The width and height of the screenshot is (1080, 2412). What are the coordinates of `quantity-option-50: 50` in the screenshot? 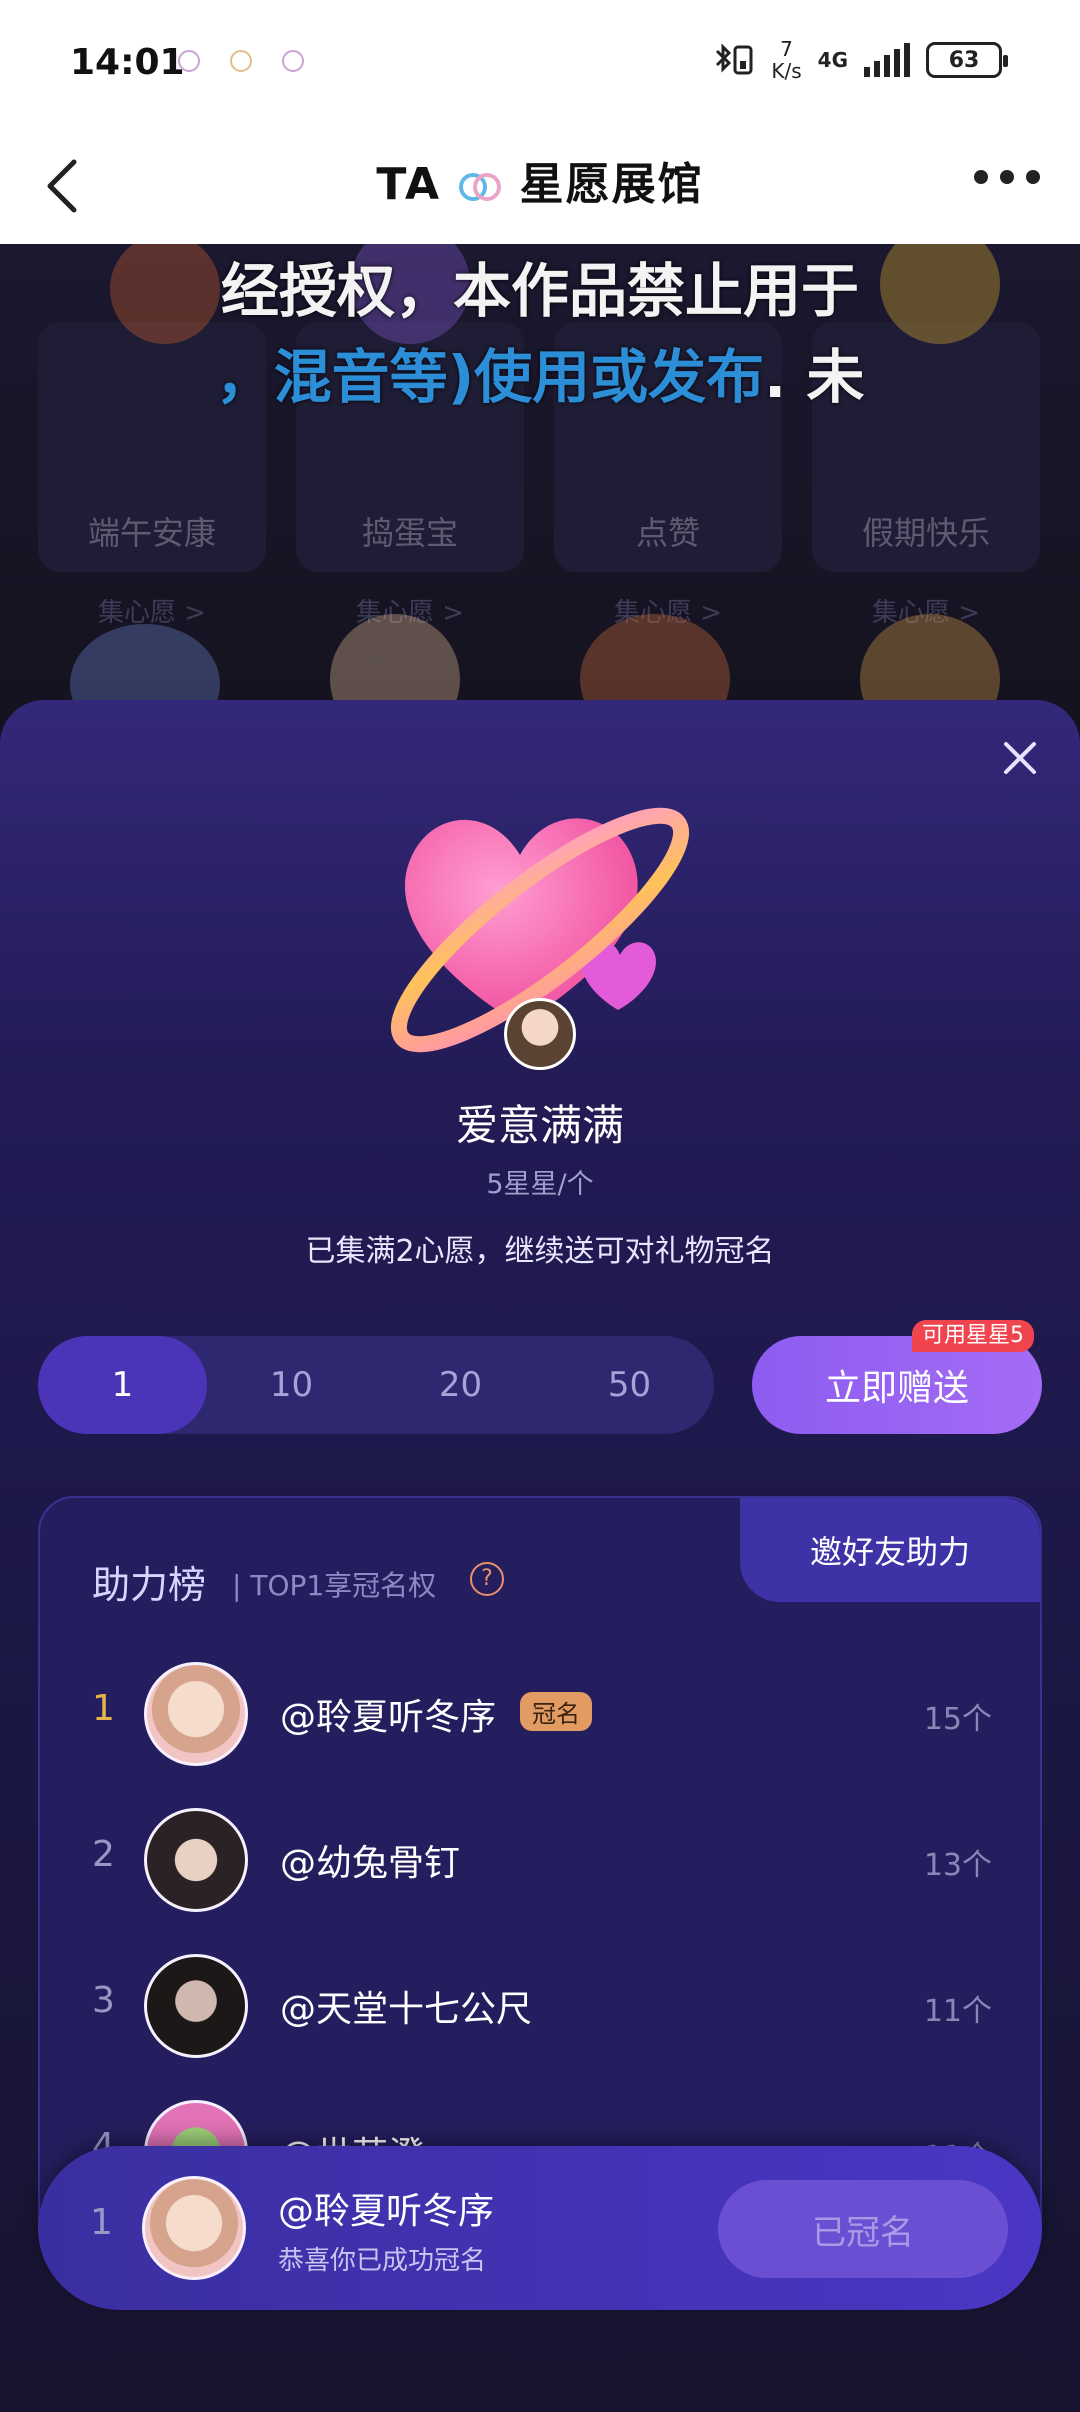 It's located at (629, 1385).